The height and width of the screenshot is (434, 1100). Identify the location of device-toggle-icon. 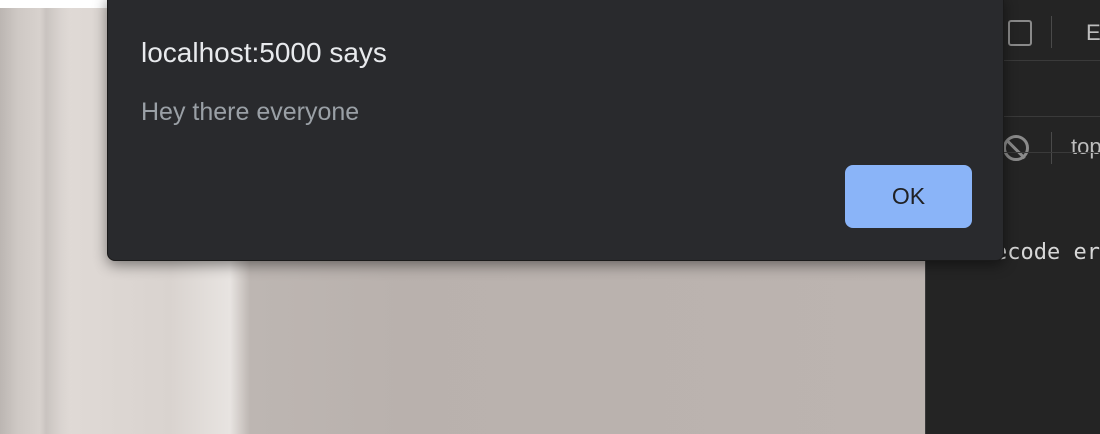
(1020, 33).